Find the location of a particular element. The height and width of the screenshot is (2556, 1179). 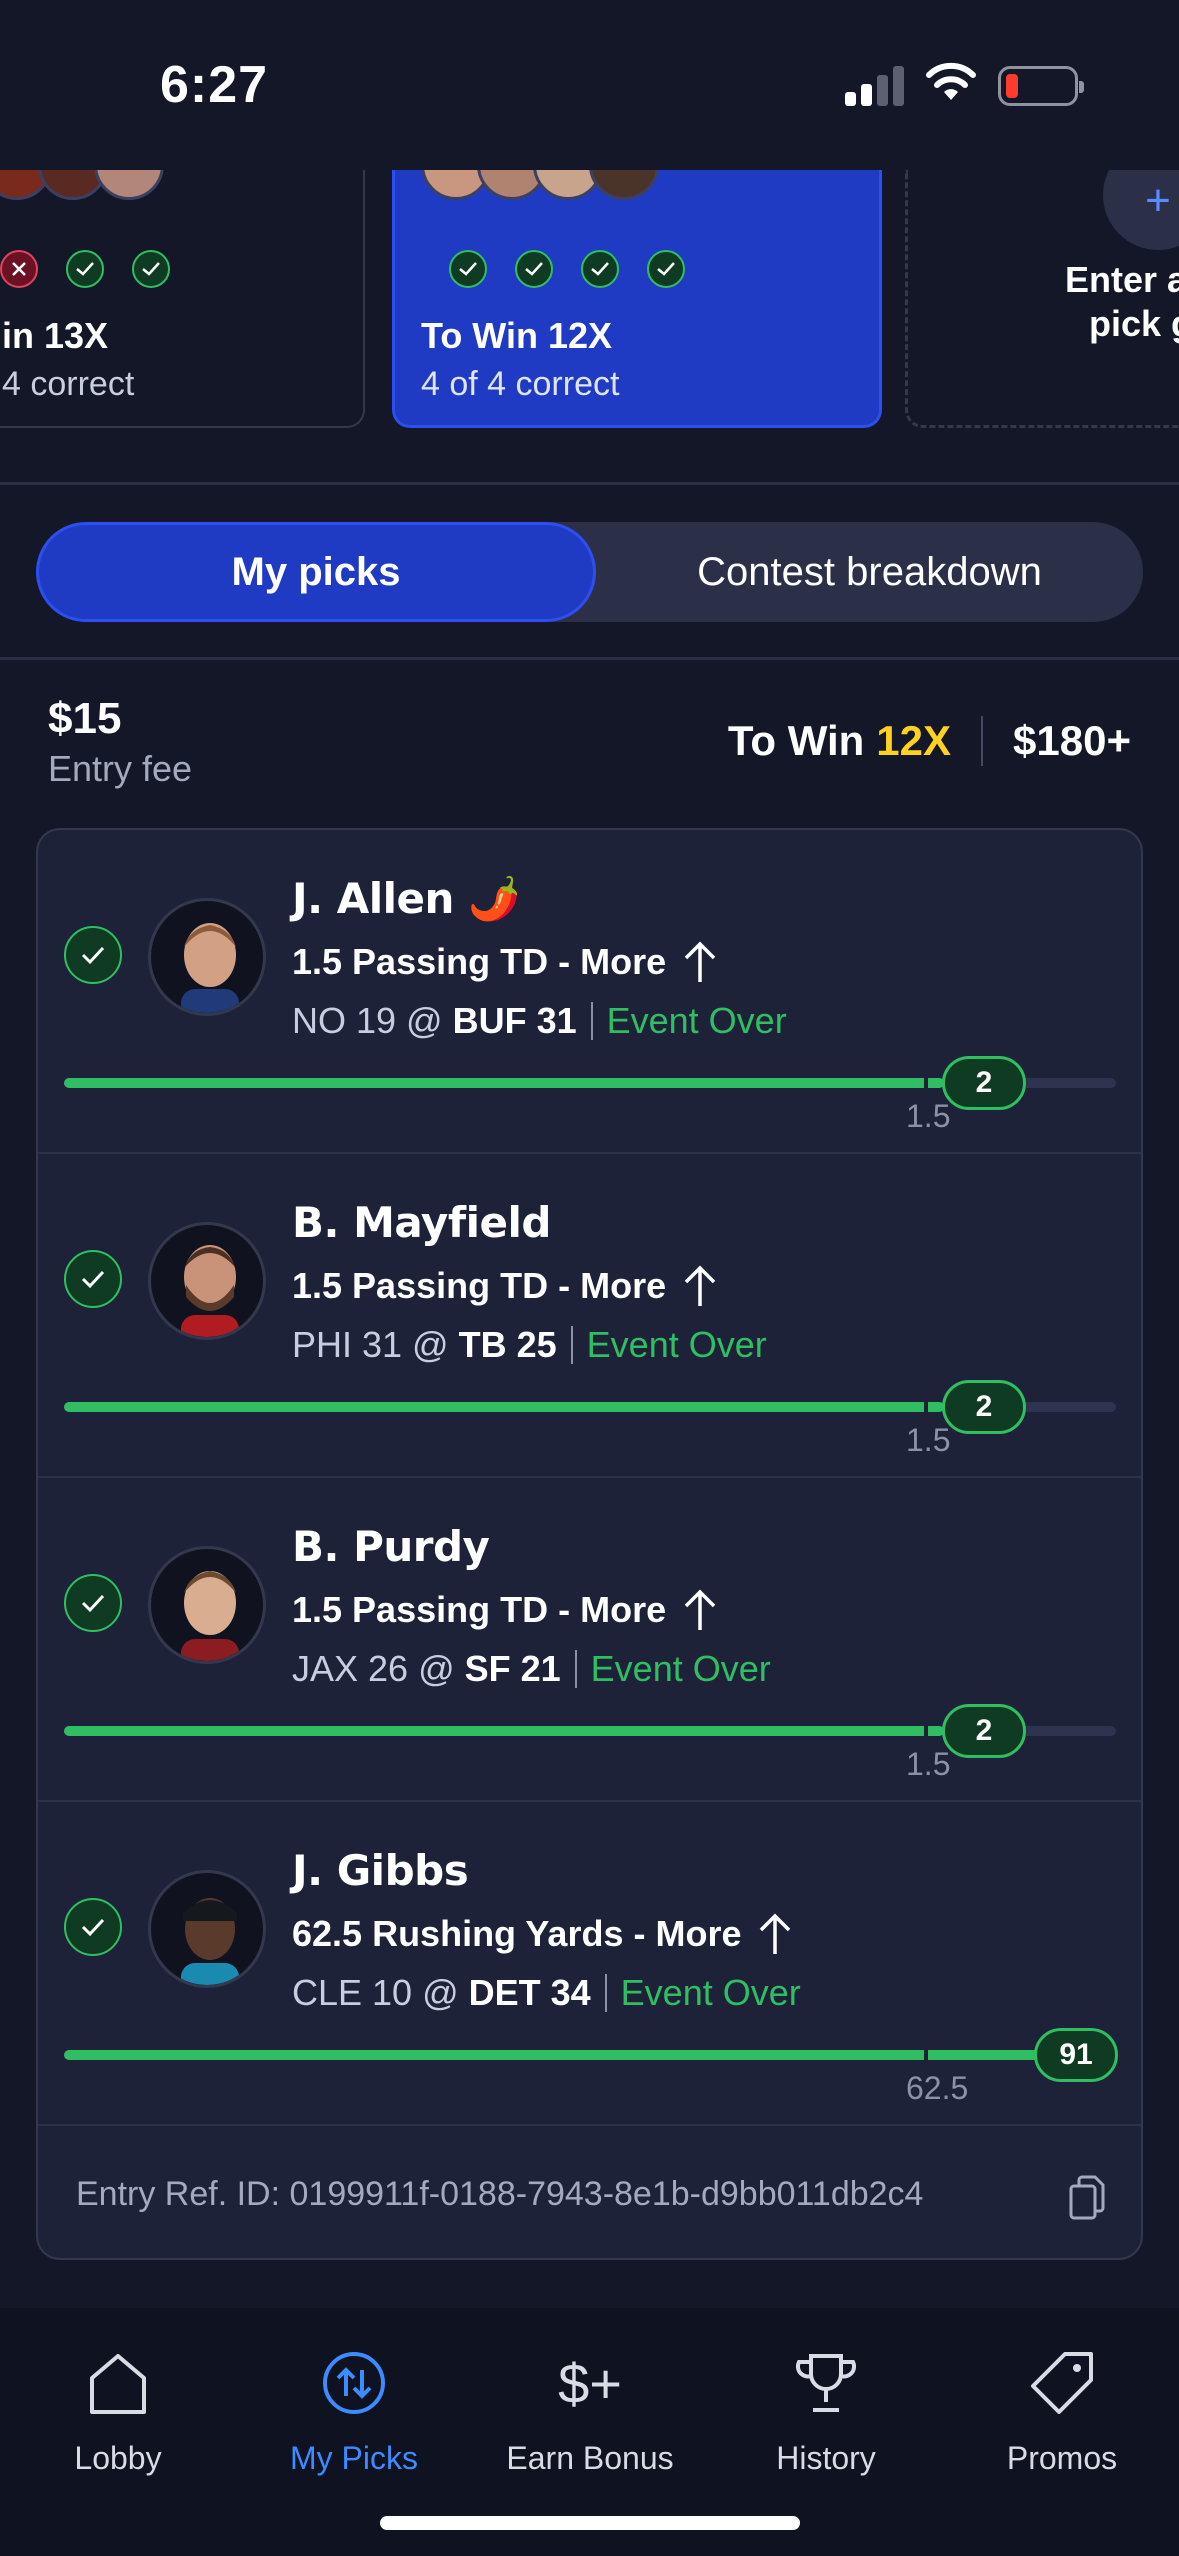

x-icon is located at coordinates (19, 269).